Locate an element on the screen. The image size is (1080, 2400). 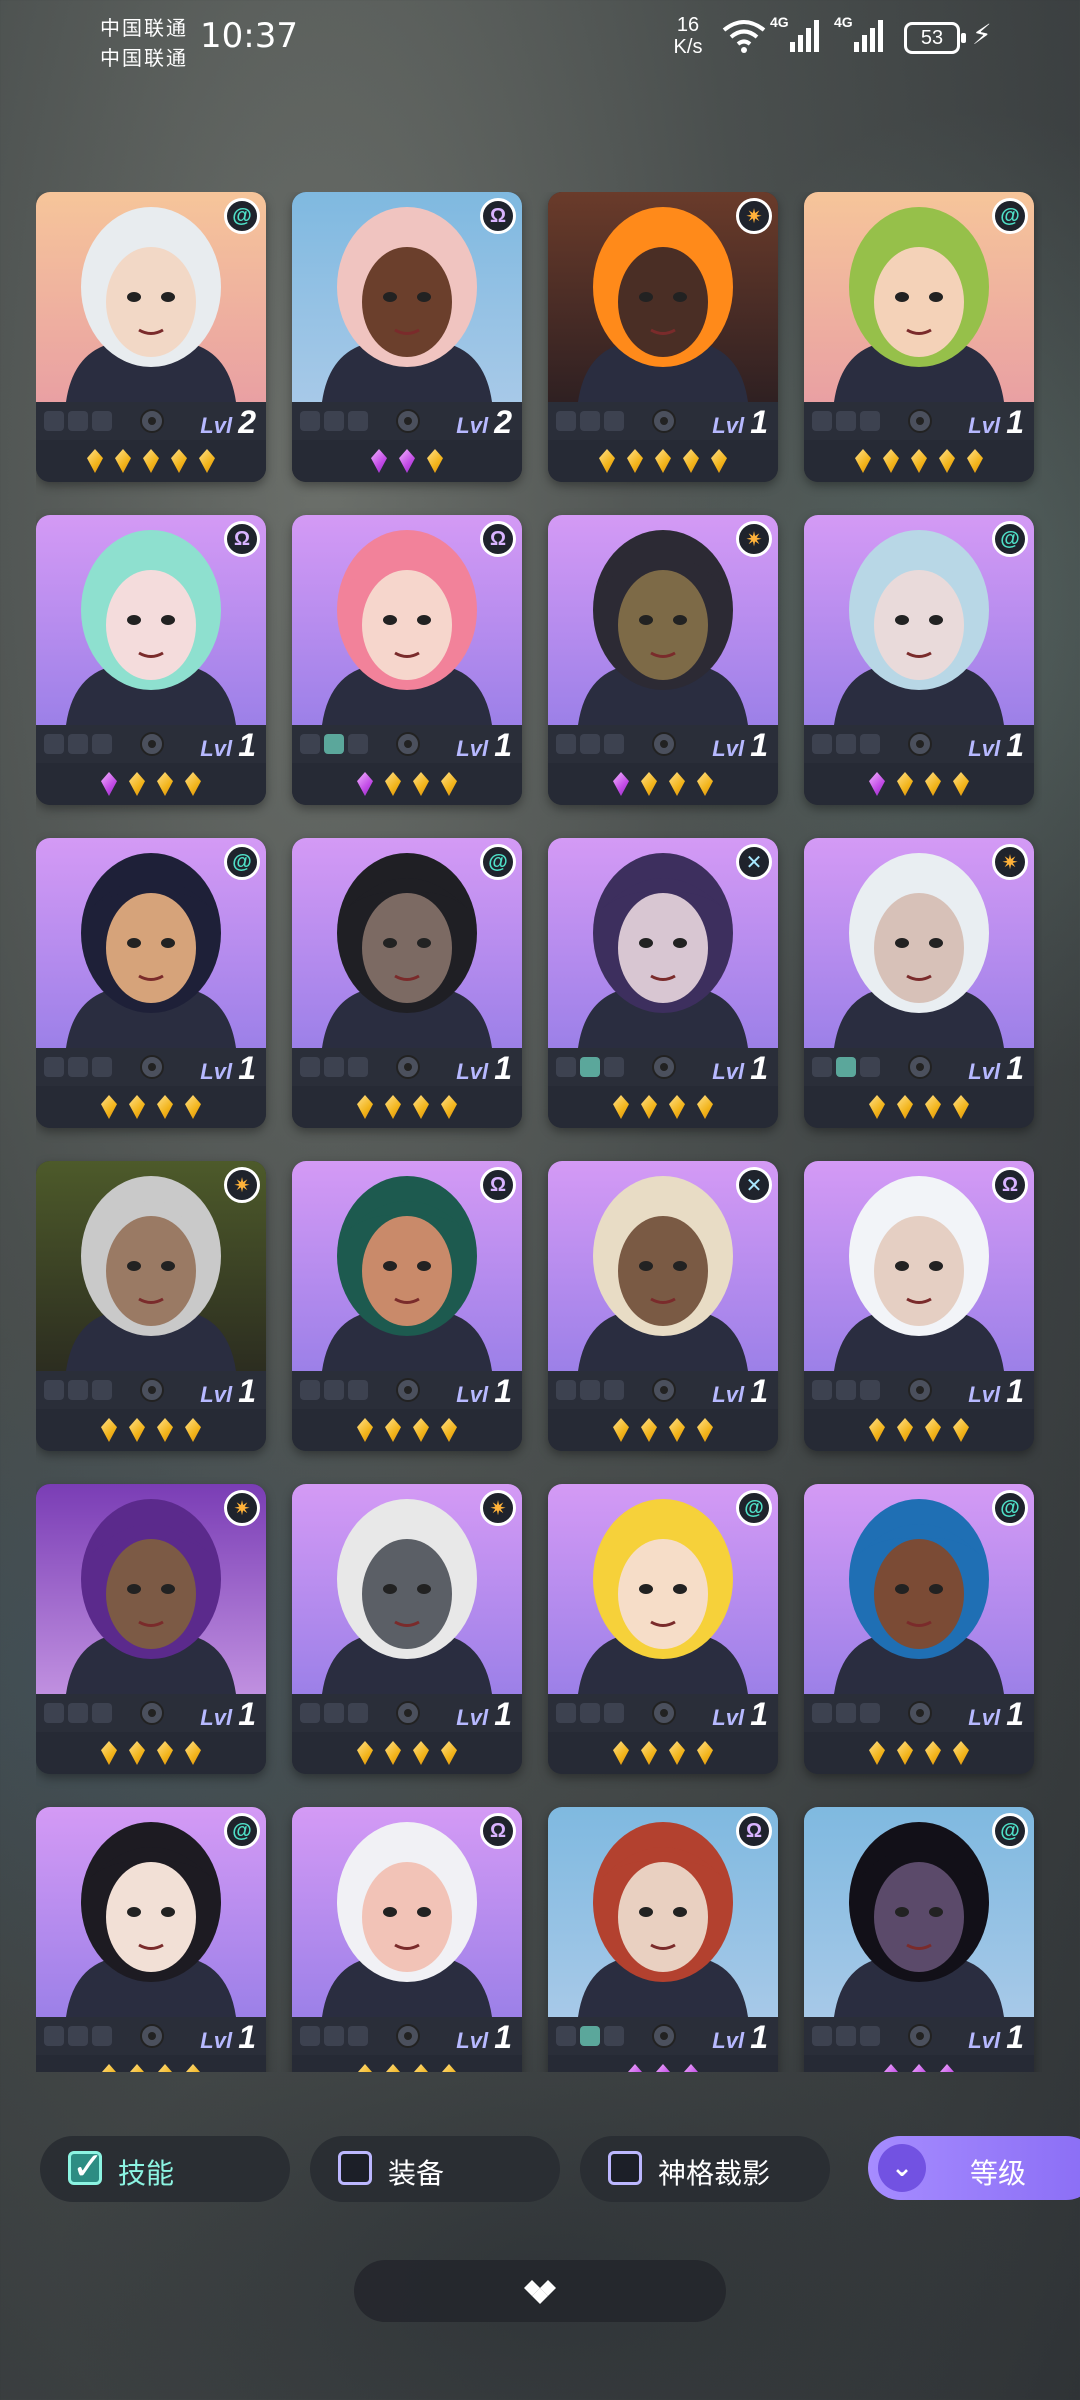
clock: 10:37 is located at coordinates (249, 36).